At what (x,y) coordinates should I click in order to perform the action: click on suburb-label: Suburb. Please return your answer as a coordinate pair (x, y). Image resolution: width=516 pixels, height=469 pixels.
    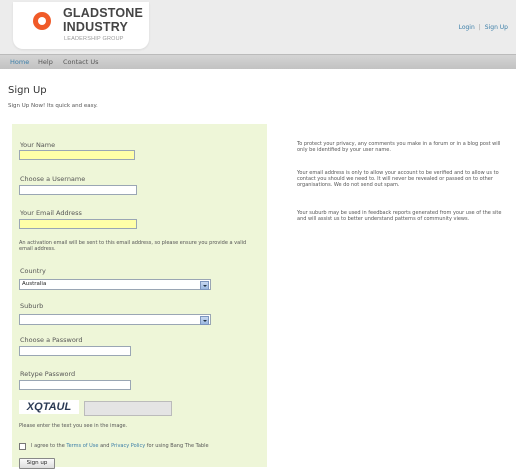
    Looking at the image, I should click on (32, 306).